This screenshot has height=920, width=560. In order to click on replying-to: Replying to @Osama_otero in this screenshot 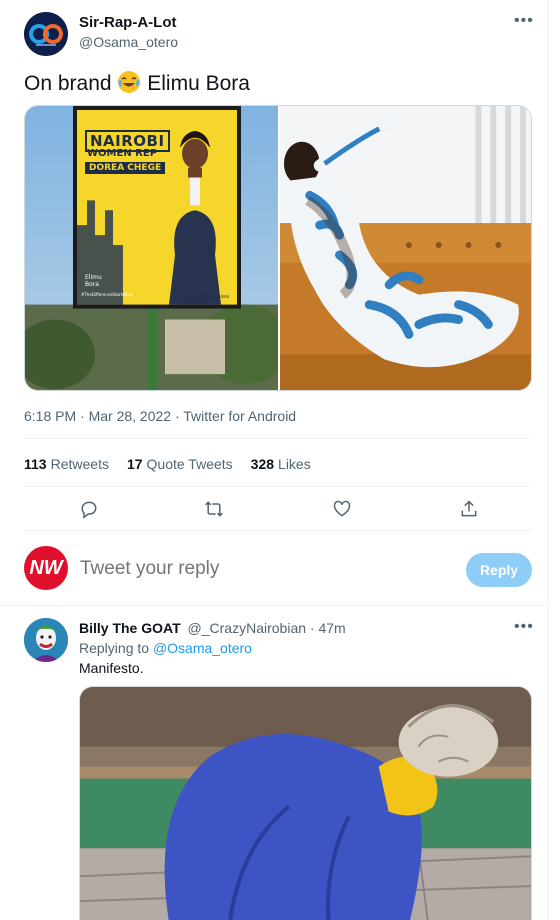, I will do `click(165, 648)`.